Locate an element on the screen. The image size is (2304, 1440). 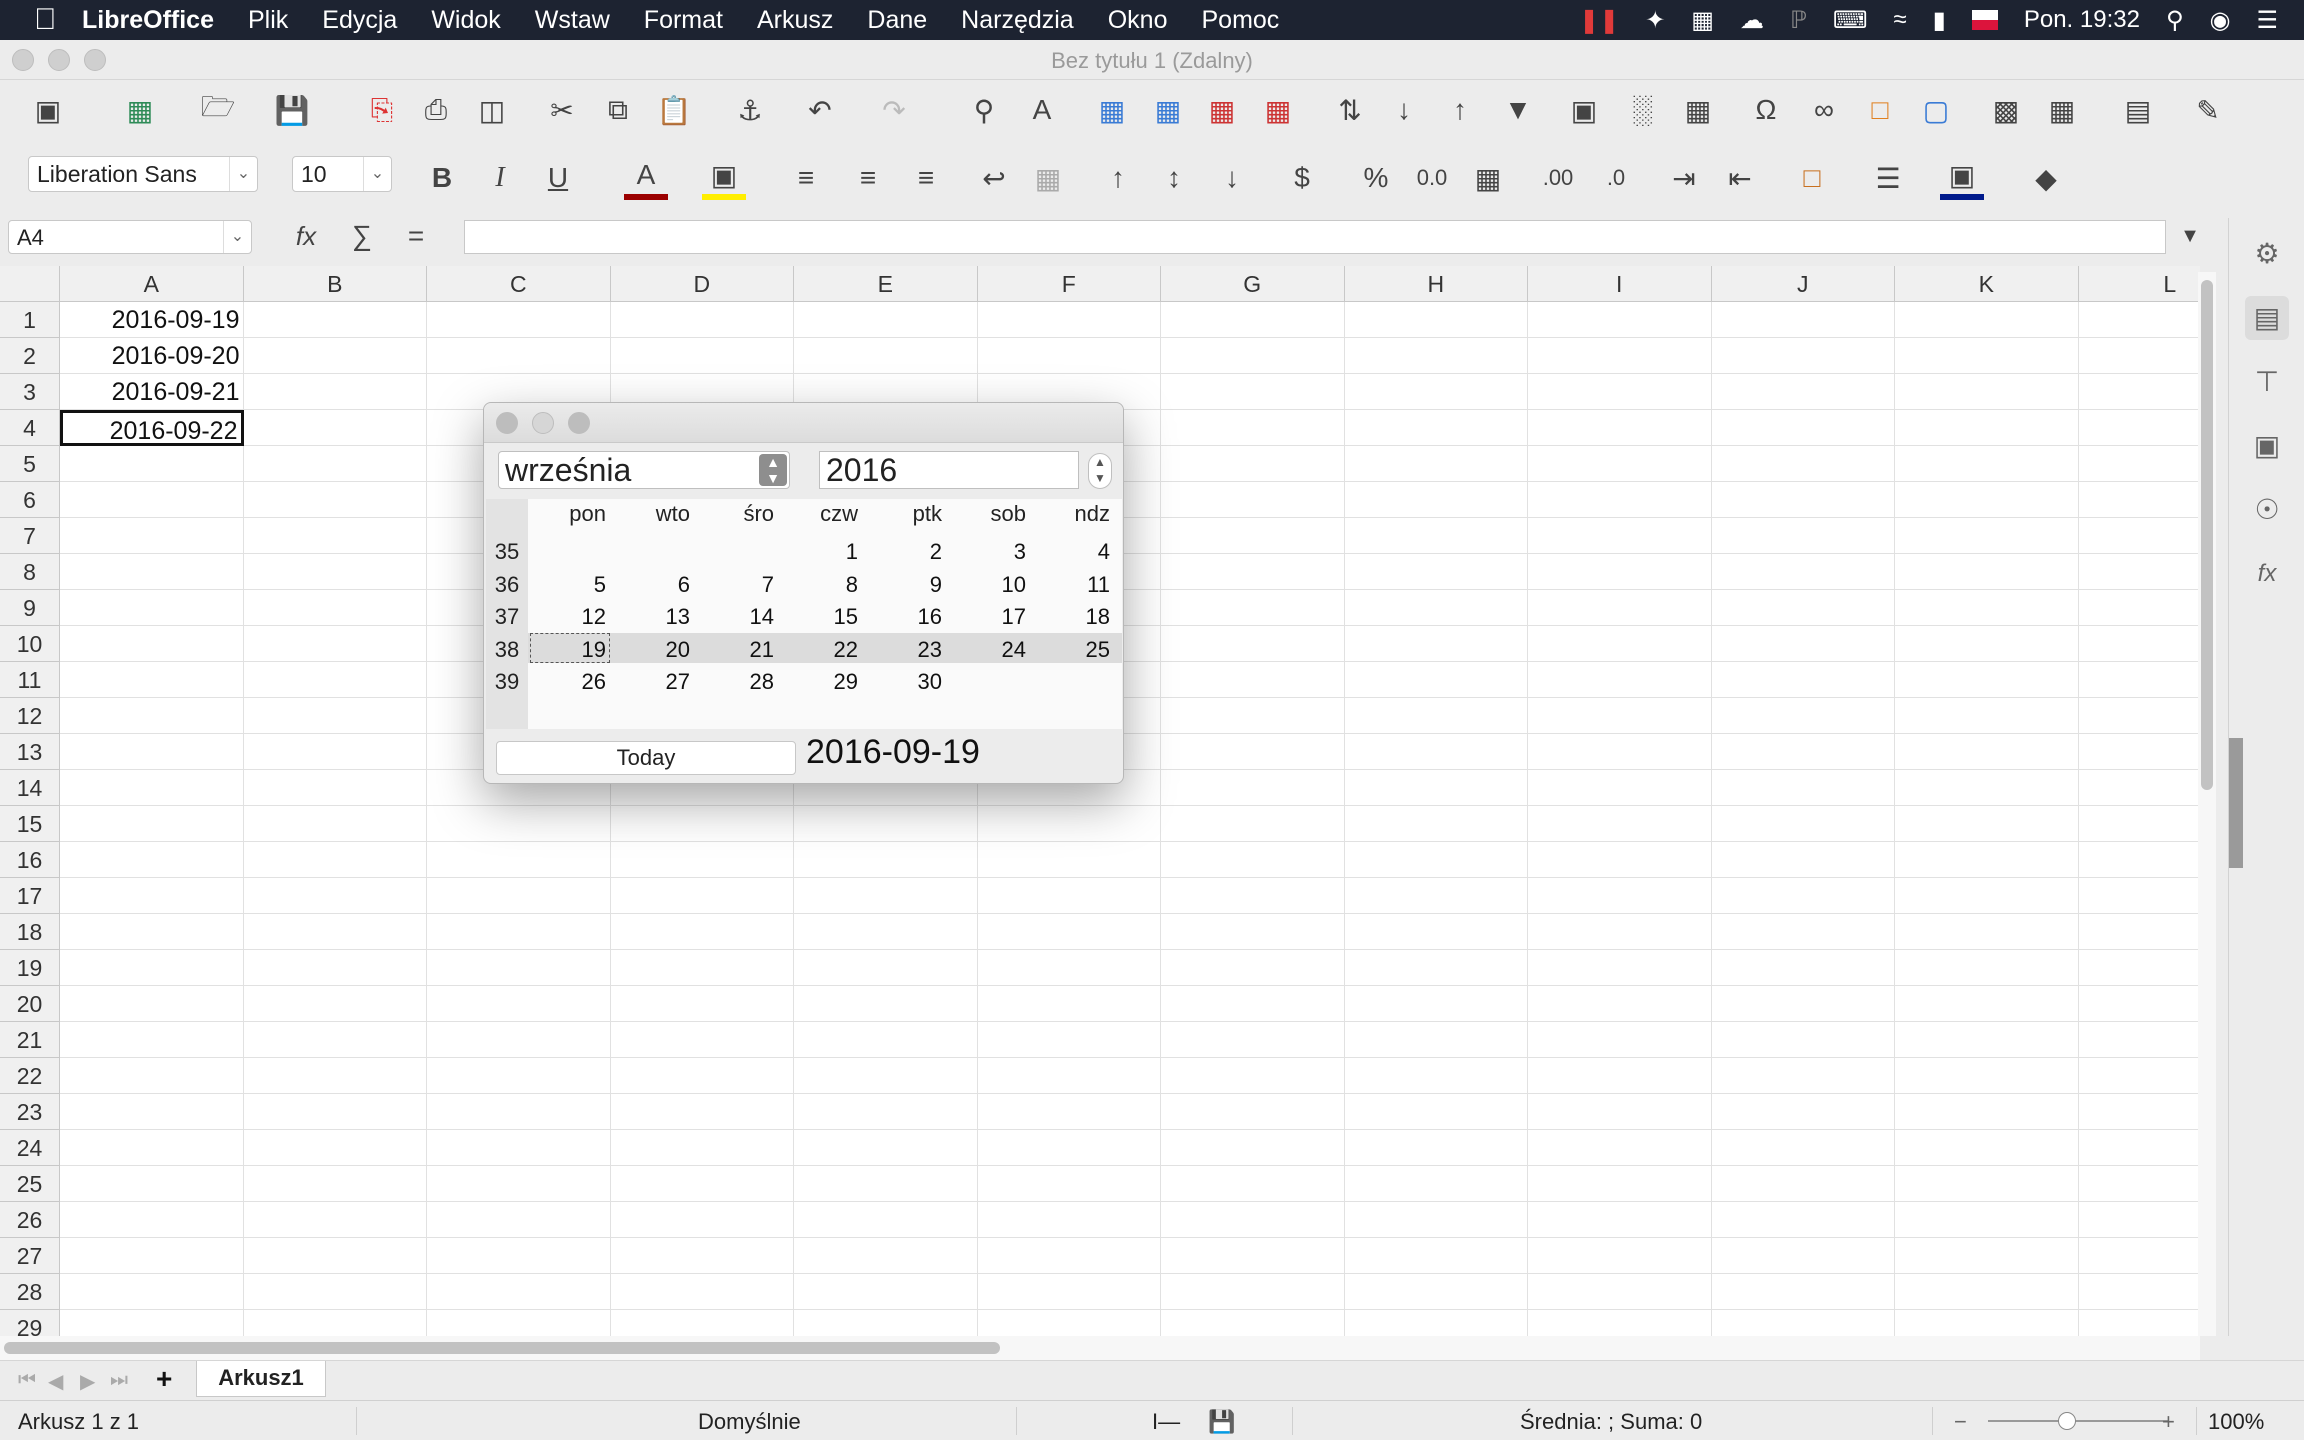
highlight-color-icon: ▣ is located at coordinates (724, 178).